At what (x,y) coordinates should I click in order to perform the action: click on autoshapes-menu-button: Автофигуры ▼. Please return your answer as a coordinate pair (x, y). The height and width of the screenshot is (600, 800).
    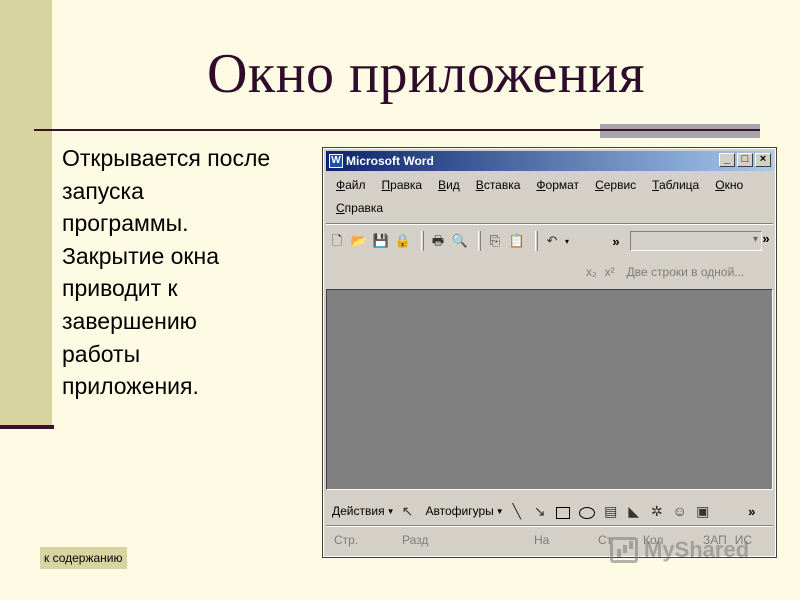
    Looking at the image, I should click on (465, 511).